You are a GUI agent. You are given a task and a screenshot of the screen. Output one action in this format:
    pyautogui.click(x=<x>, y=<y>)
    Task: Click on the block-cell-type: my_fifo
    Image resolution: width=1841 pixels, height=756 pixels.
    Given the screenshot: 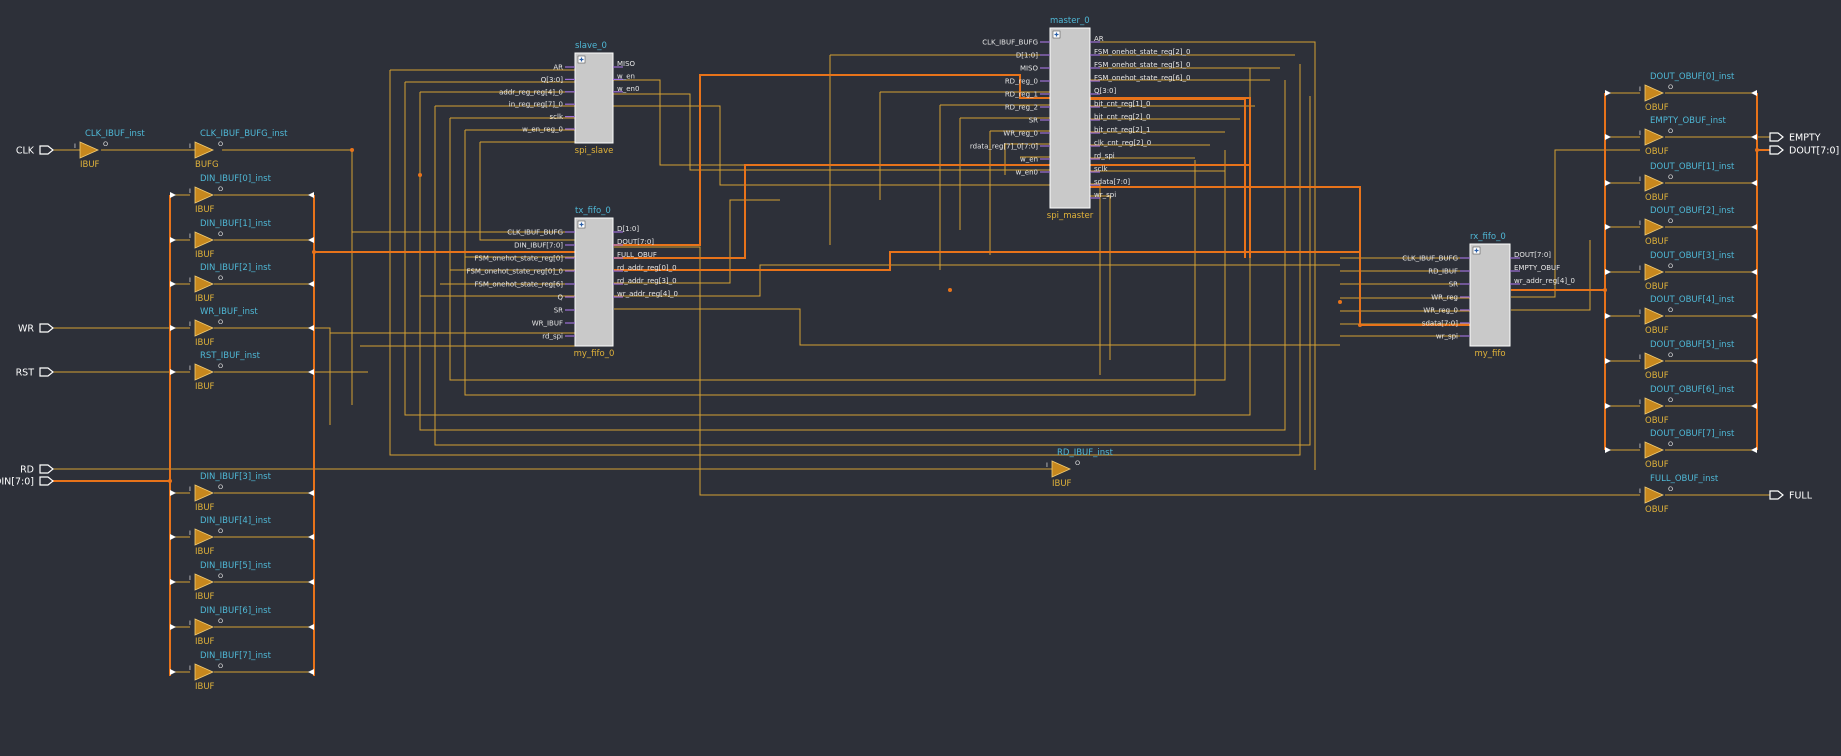 What is the action you would take?
    pyautogui.click(x=1489, y=354)
    